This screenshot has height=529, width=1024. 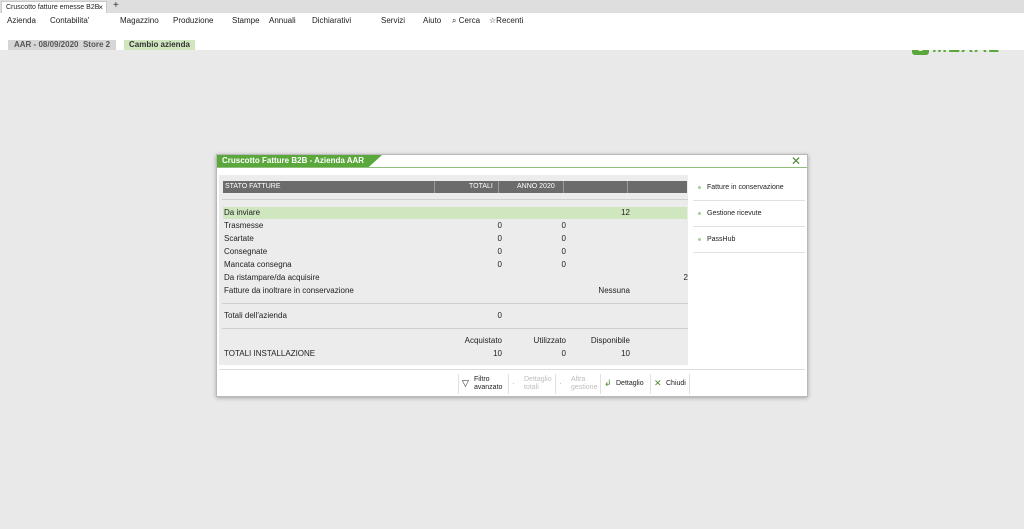 What do you see at coordinates (676, 383) in the screenshot?
I see `chiudi-label: Chiudi` at bounding box center [676, 383].